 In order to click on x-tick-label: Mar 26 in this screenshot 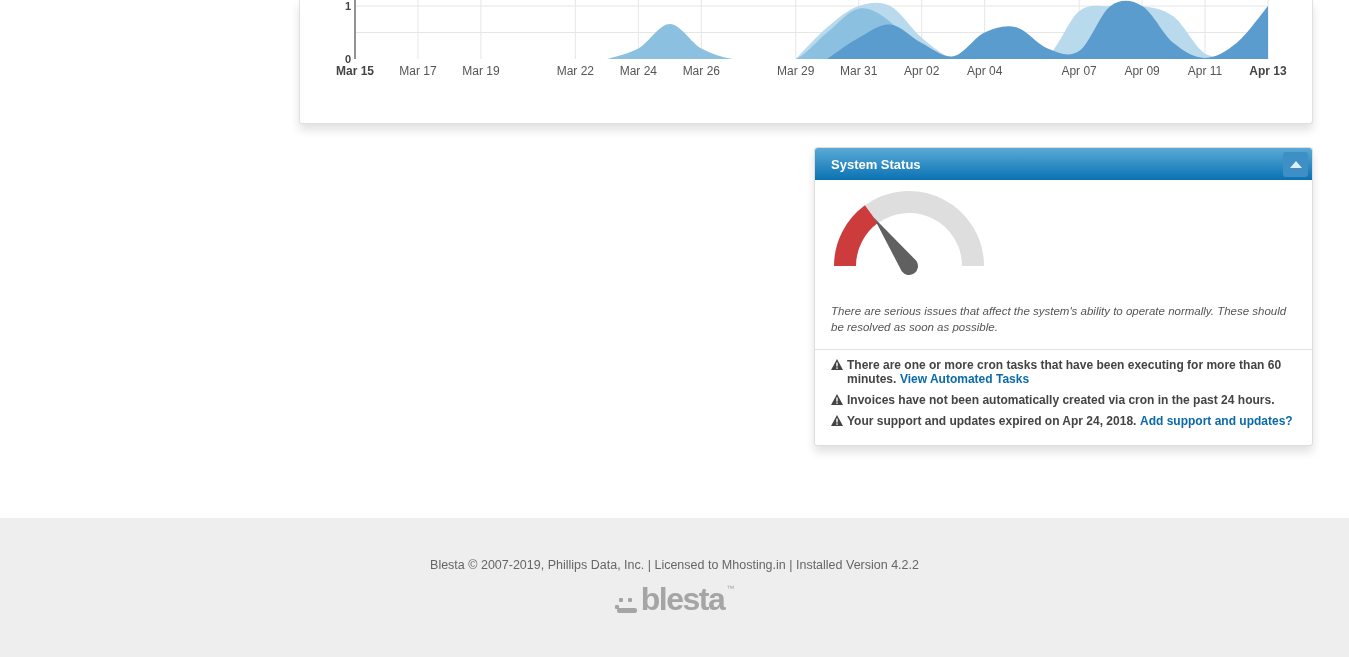, I will do `click(701, 71)`.